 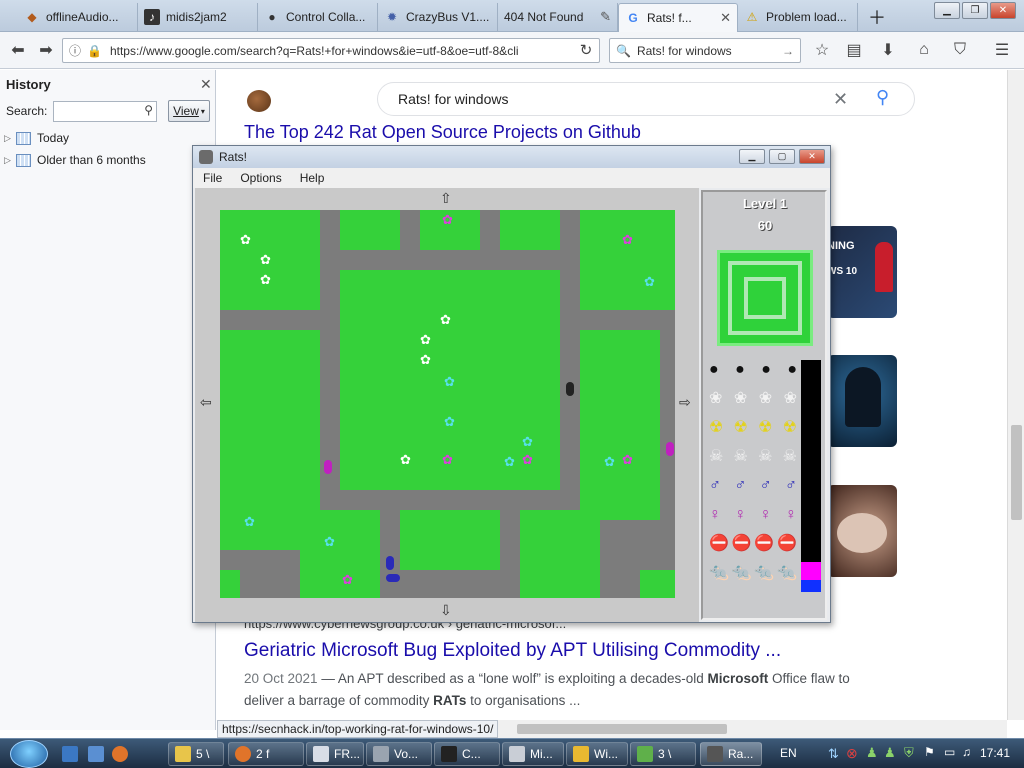 What do you see at coordinates (909, 753) in the screenshot?
I see `tray-shield-icon: ⛨` at bounding box center [909, 753].